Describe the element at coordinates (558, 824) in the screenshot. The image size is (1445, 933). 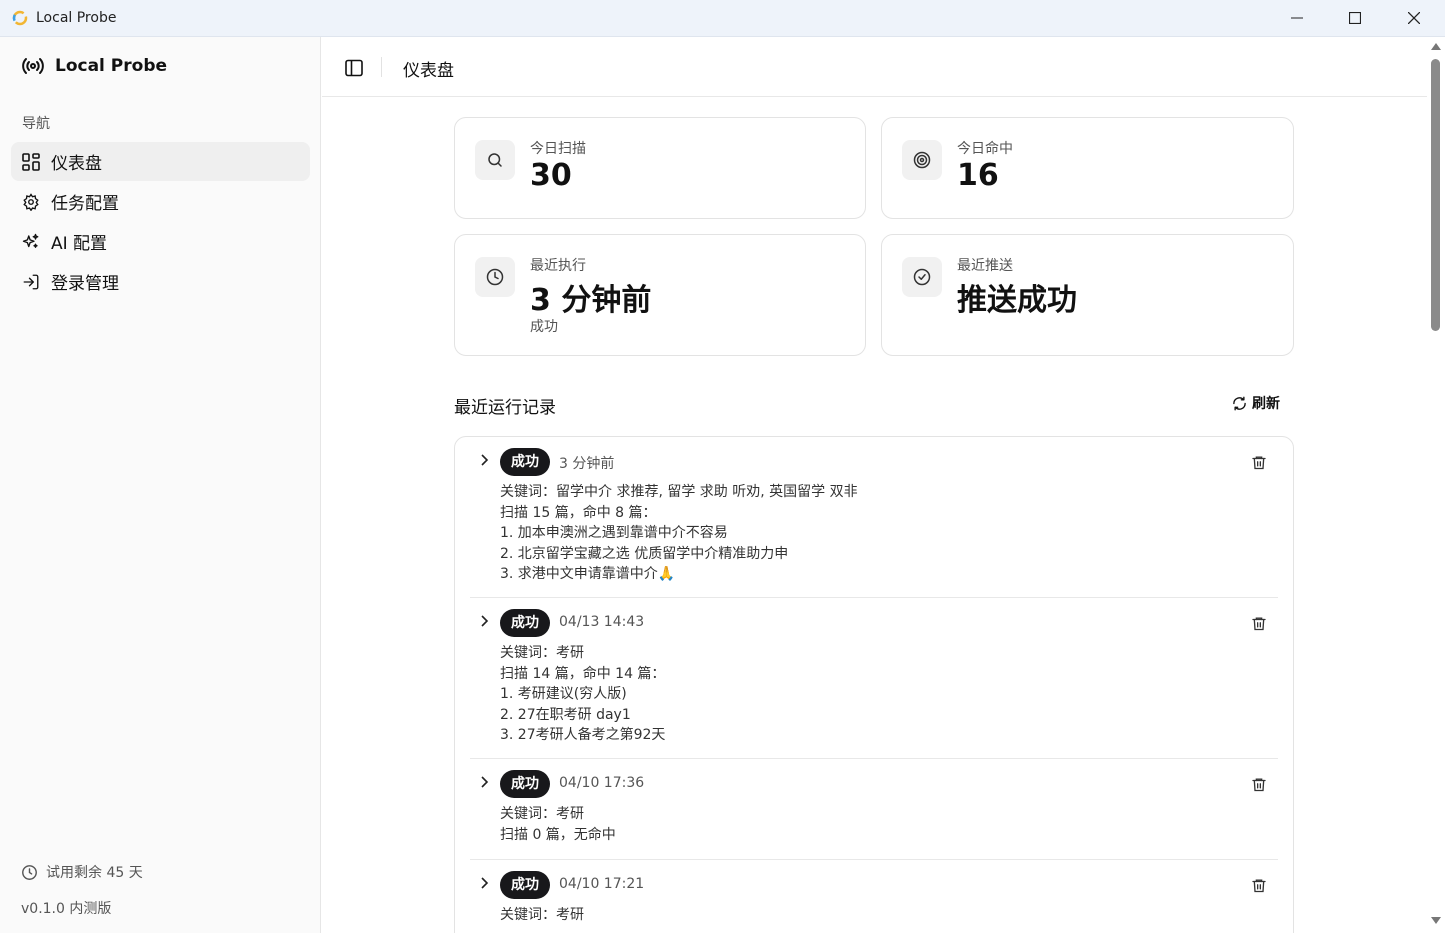
I see `run-details: 关键词：考研 扫描 0 篇，无命中` at that location.